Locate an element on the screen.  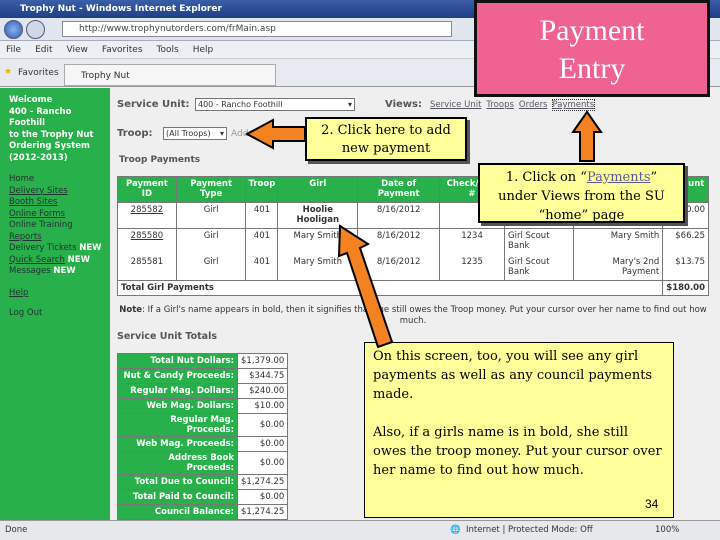
globe-icon: 🌐 is located at coordinates (455, 530).